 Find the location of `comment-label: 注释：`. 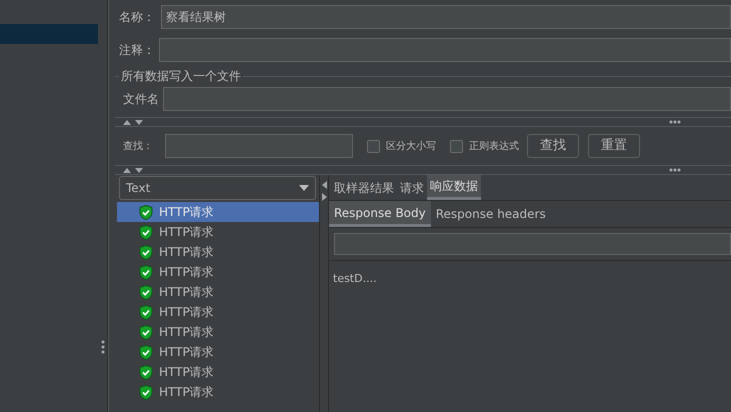

comment-label: 注释： is located at coordinates (137, 50).